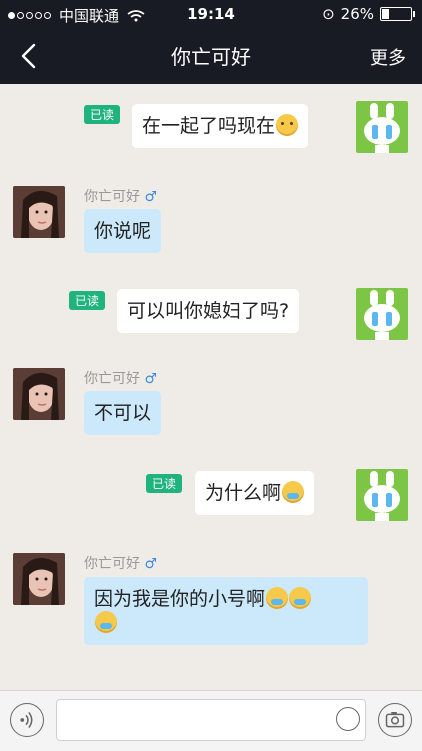 This screenshot has width=422, height=751. I want to click on battery-icon, so click(397, 14).